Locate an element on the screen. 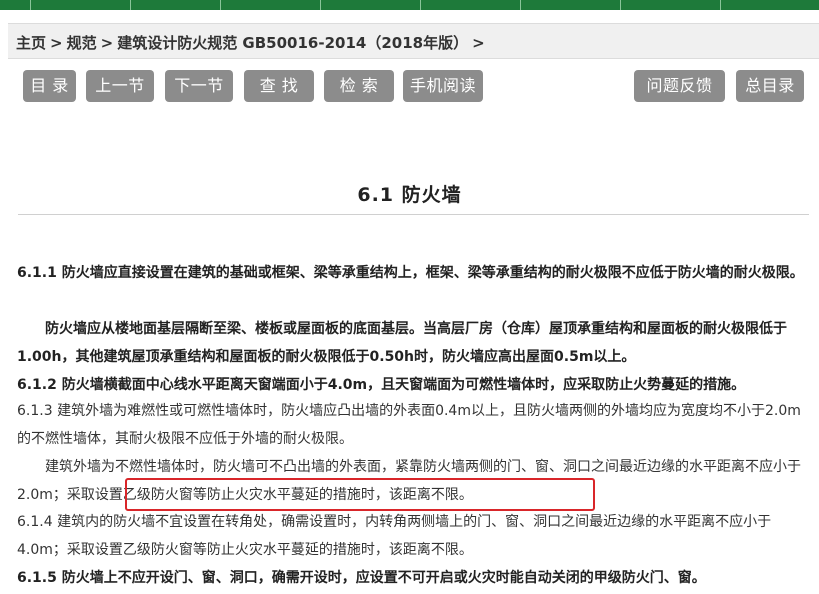 The width and height of the screenshot is (819, 594). highlight-annotation-box is located at coordinates (360, 494).